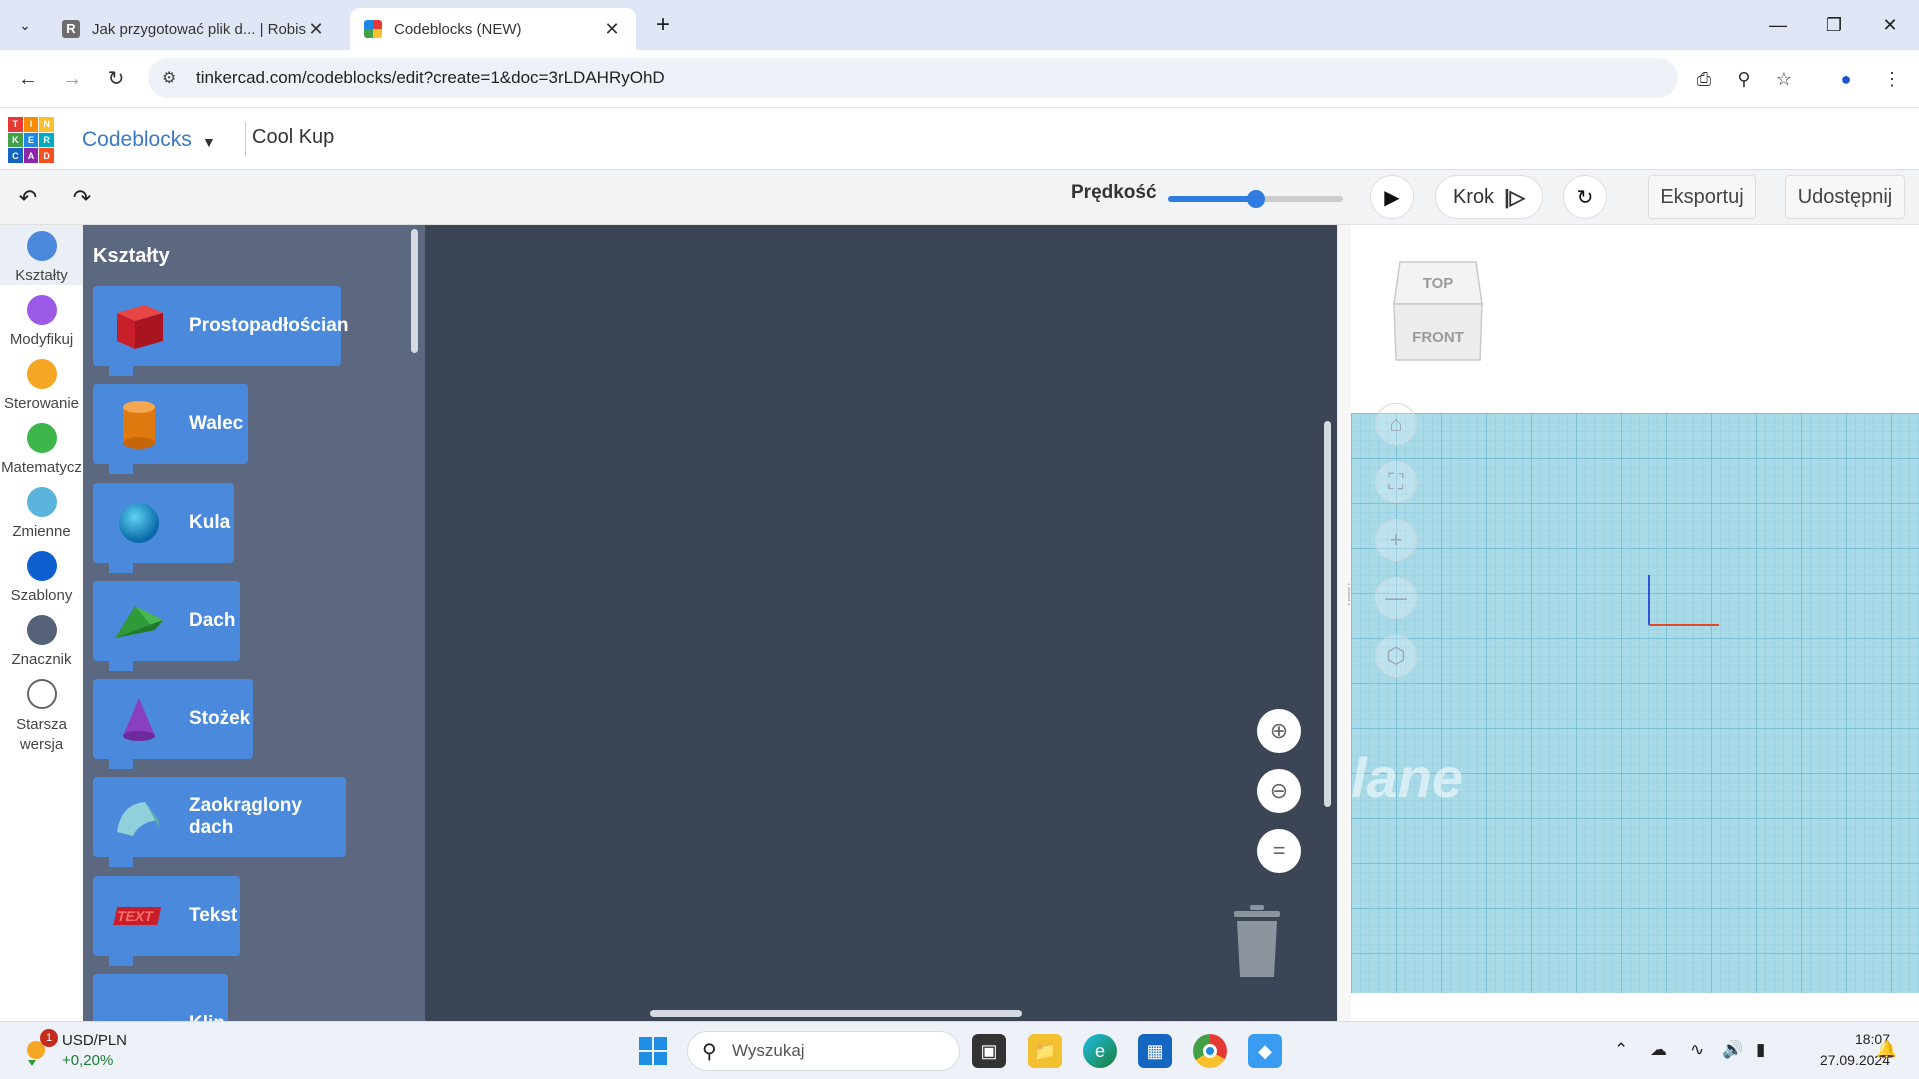 This screenshot has width=1919, height=1079. I want to click on app-name-menu: Codeblocks, so click(137, 140).